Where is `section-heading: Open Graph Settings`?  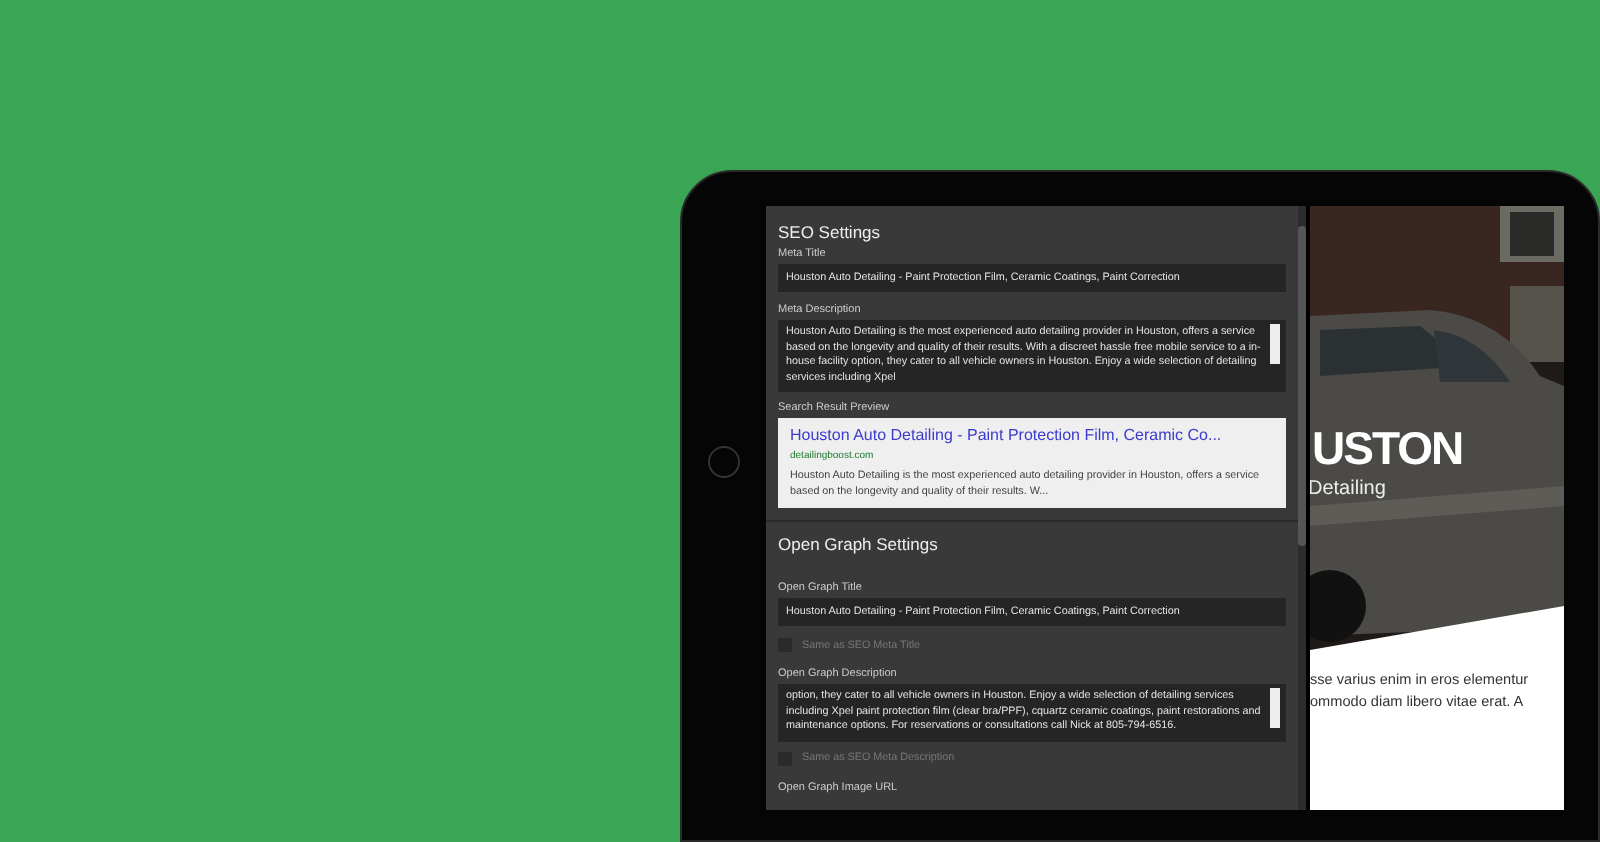 section-heading: Open Graph Settings is located at coordinates (859, 544).